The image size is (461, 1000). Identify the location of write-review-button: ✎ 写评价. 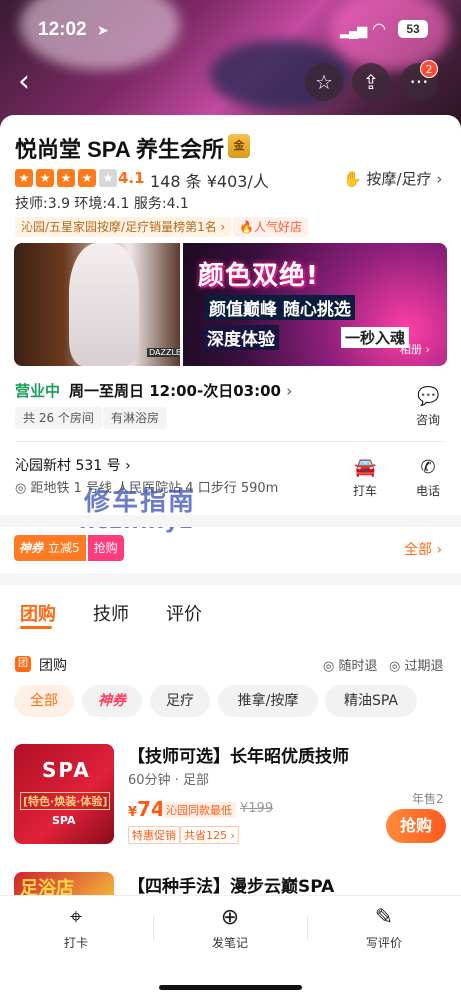
(384, 928).